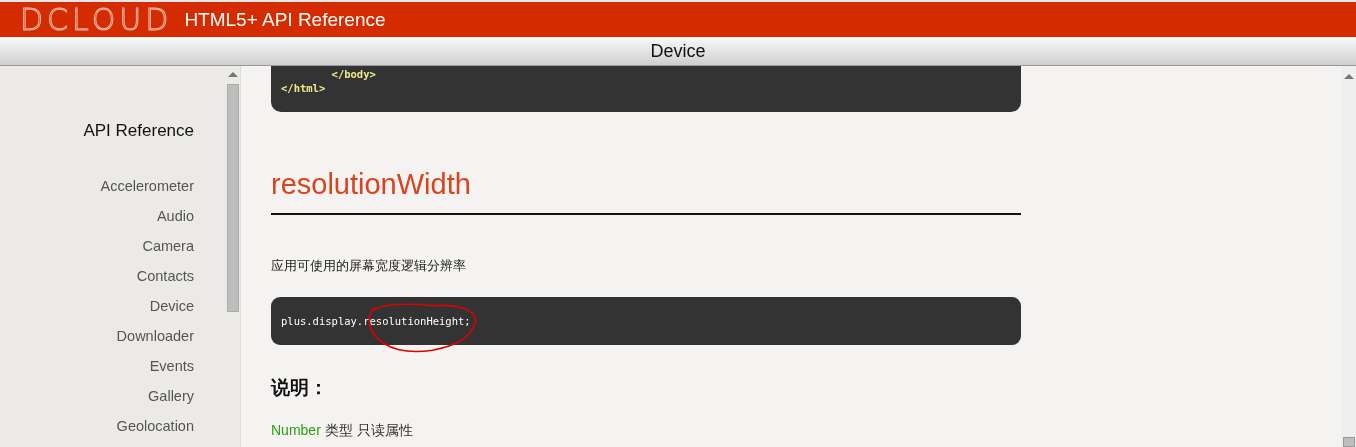 This screenshot has width=1356, height=447. I want to click on sidebar-item: Accelerometer, so click(147, 186).